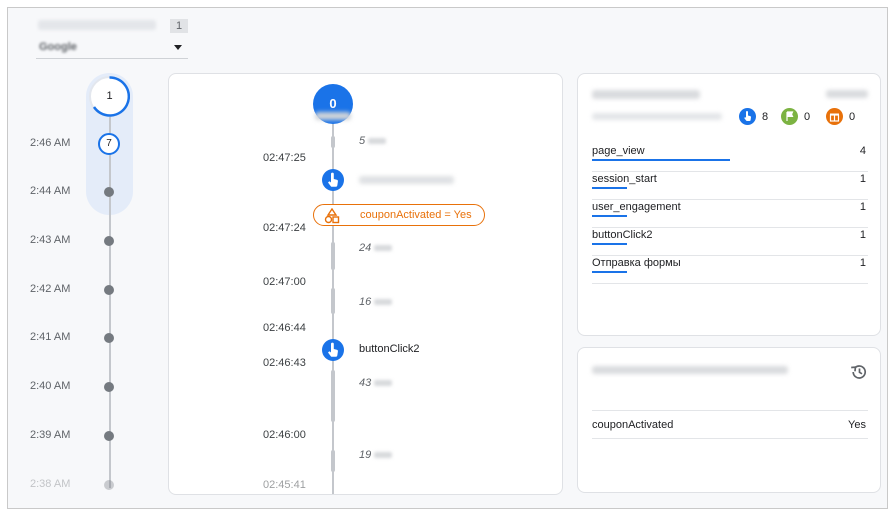 This screenshot has width=893, height=514. What do you see at coordinates (111, 96) in the screenshot?
I see `session-progress-icon` at bounding box center [111, 96].